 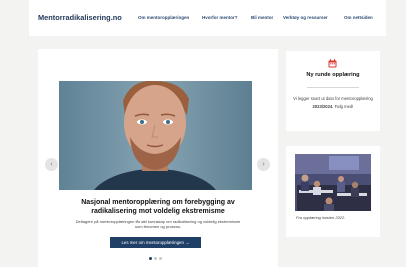 I want to click on read-more-button: Les mer om mentoropplæringen →, so click(x=155, y=242).